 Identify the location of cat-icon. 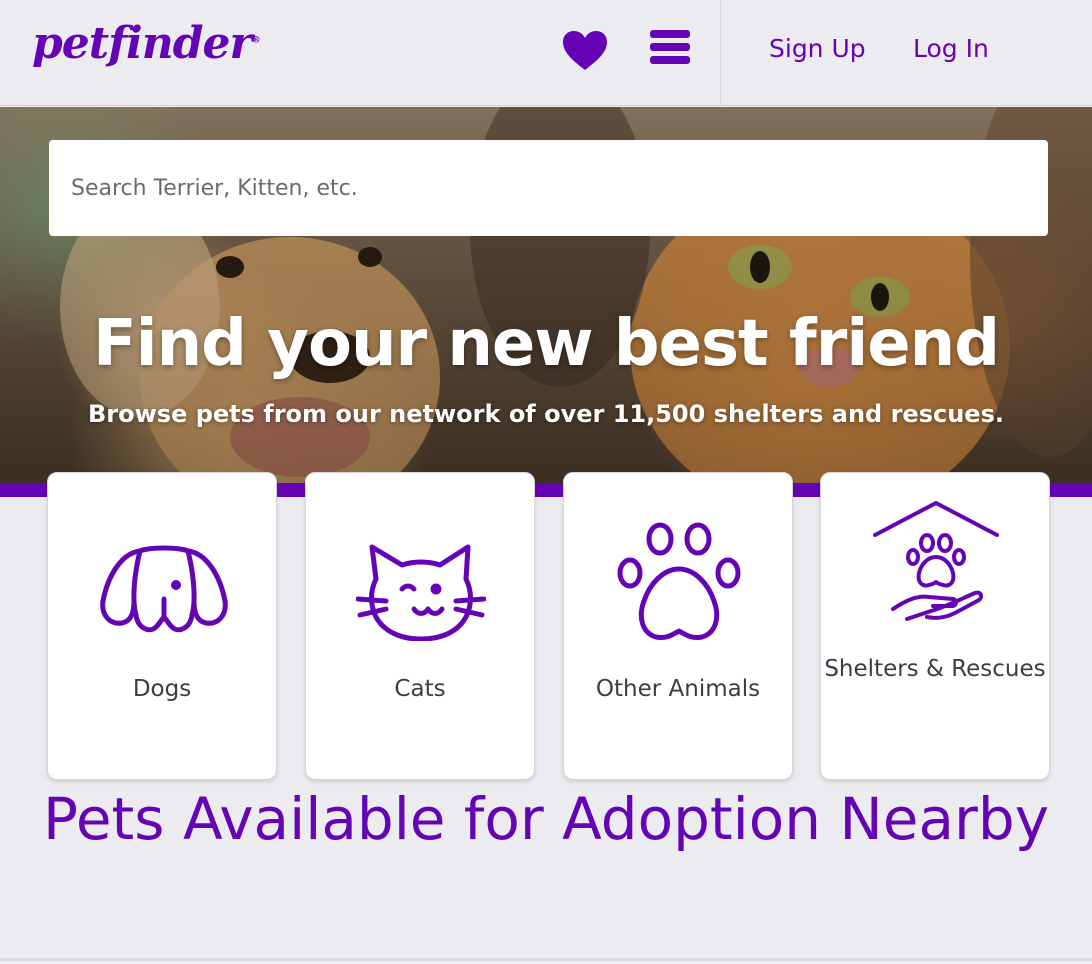
(421, 592).